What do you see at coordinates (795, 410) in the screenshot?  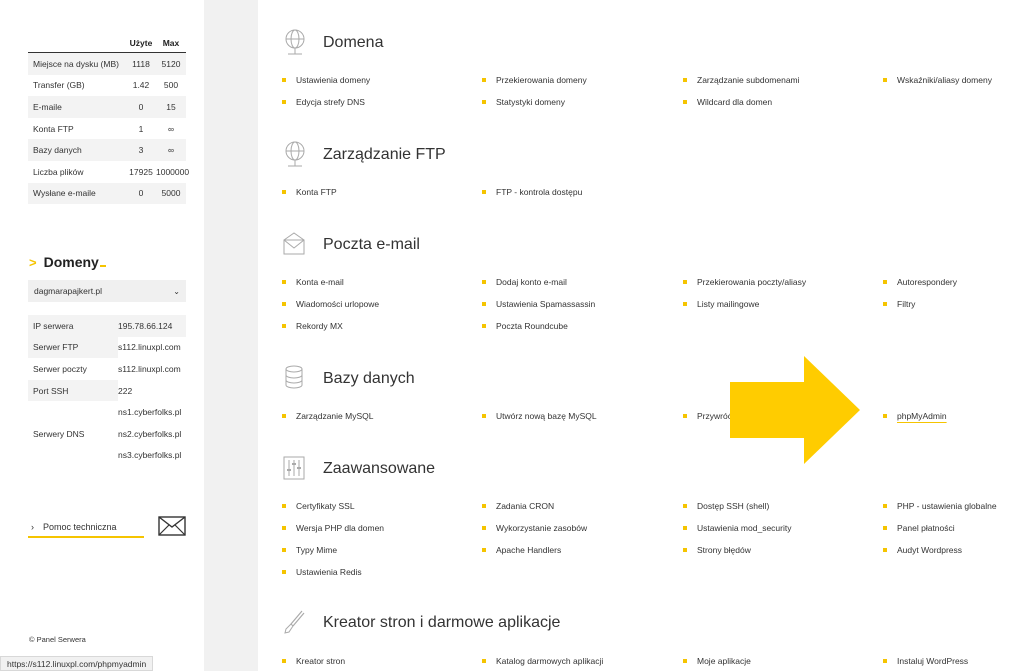 I see `arrow-right-icon` at bounding box center [795, 410].